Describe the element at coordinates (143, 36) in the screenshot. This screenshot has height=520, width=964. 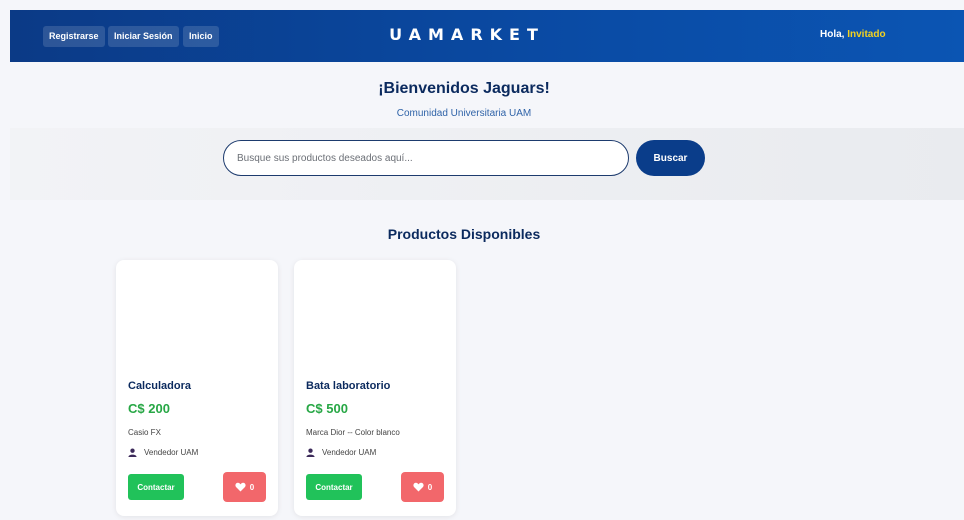
I see `login-button: Iniciar Sesión` at that location.